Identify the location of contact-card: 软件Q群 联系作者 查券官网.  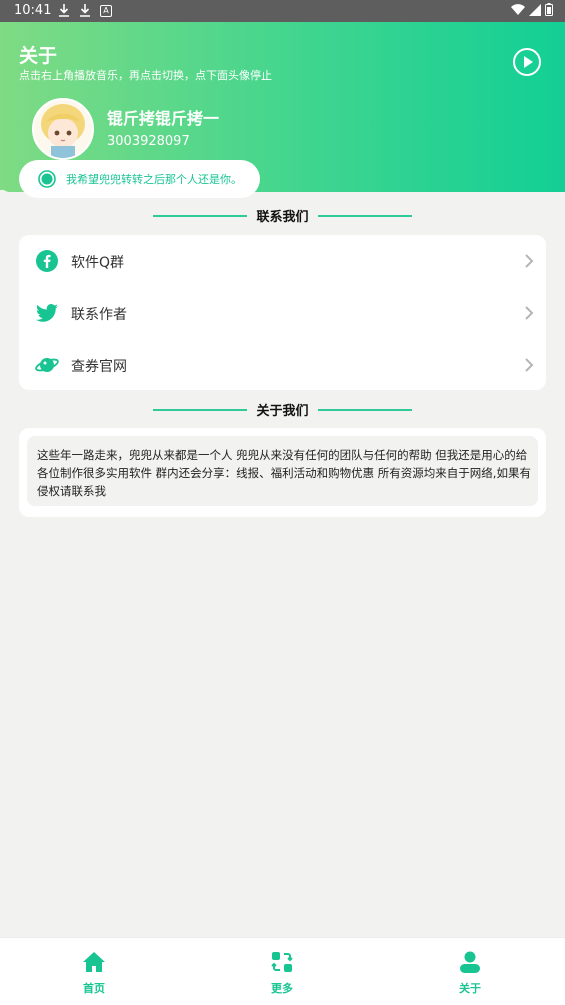
(282, 312).